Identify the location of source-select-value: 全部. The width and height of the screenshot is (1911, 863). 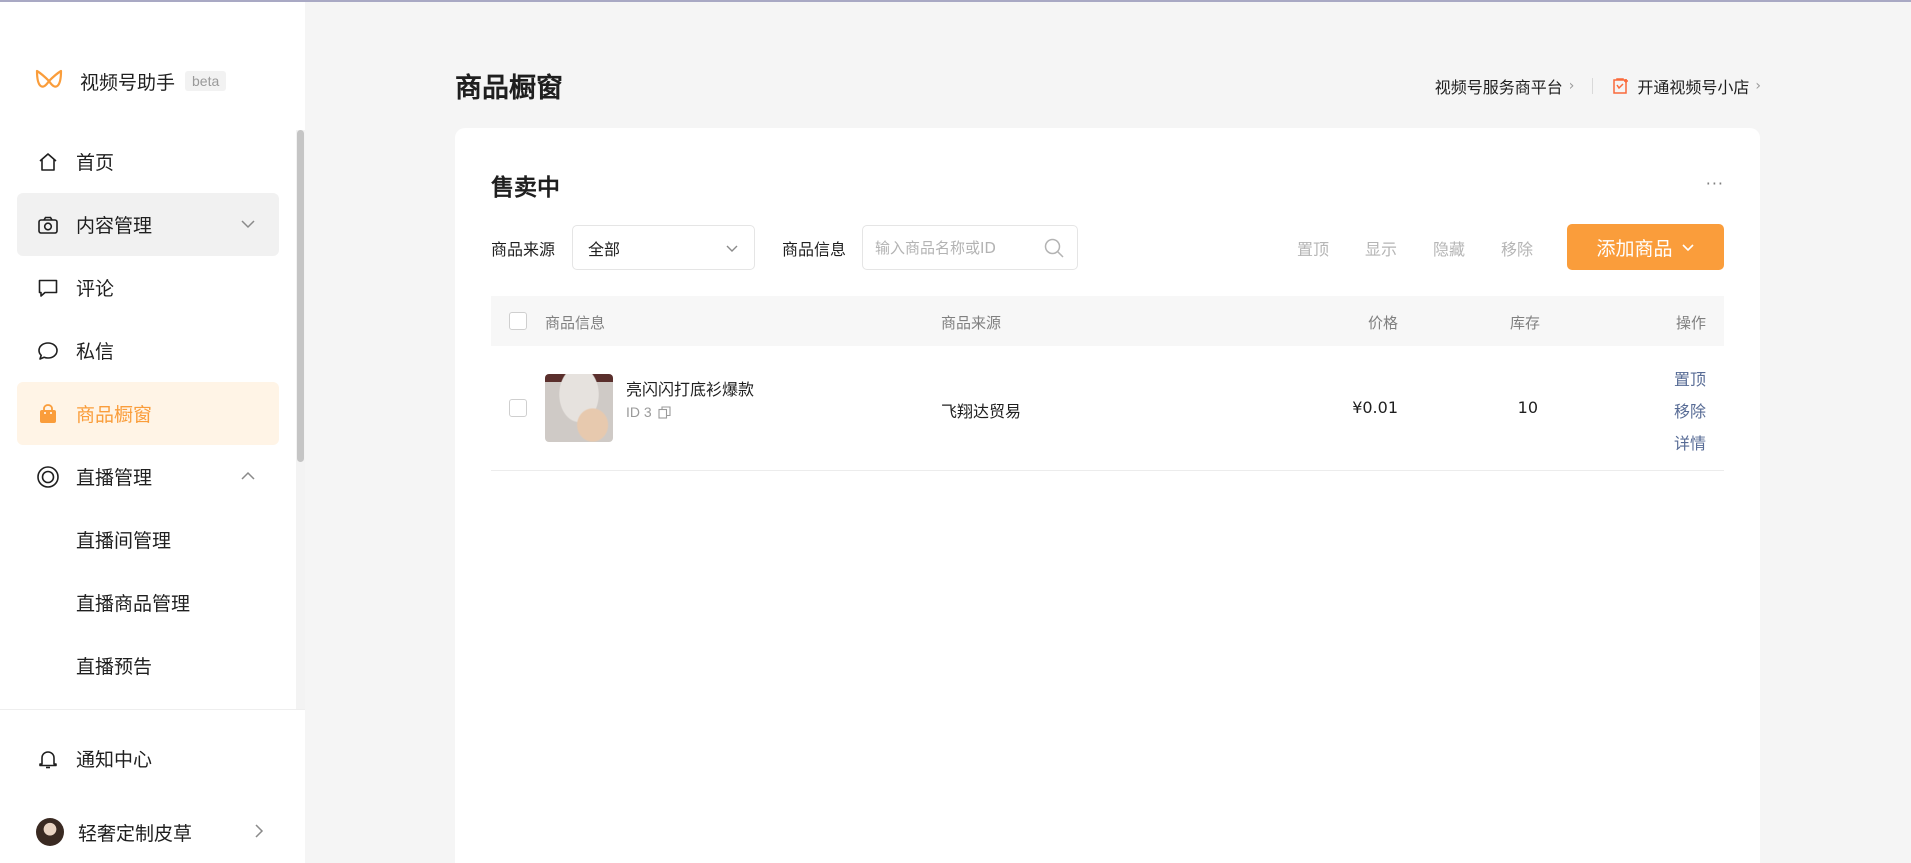
(604, 249).